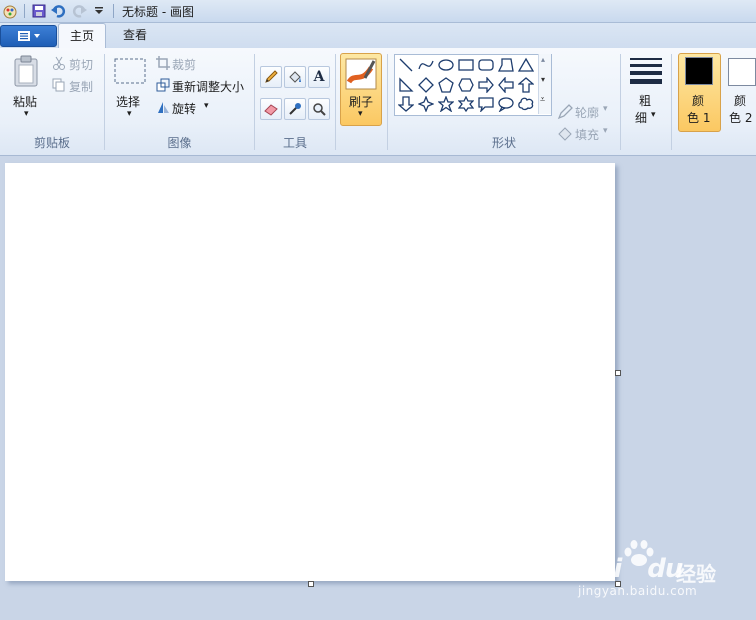 The width and height of the screenshot is (756, 620). I want to click on shapes-gallery, so click(473, 85).